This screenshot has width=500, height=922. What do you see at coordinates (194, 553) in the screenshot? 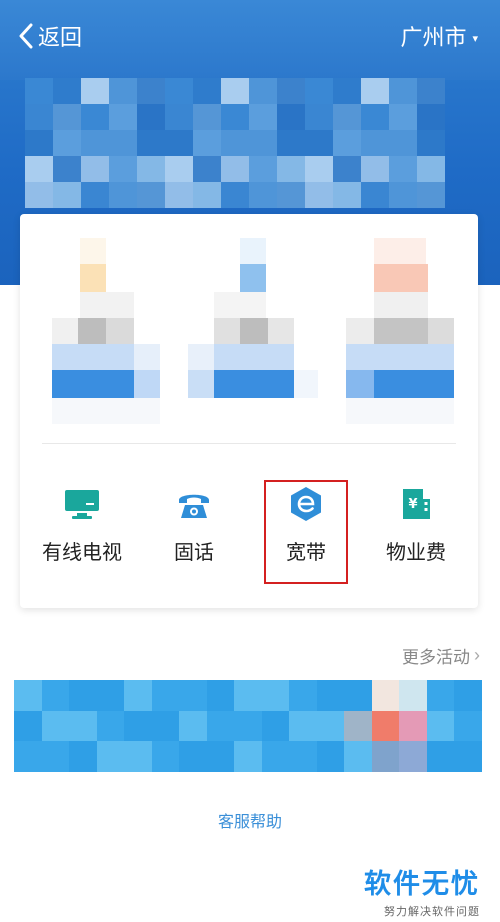
I see `service-label: 固话` at bounding box center [194, 553].